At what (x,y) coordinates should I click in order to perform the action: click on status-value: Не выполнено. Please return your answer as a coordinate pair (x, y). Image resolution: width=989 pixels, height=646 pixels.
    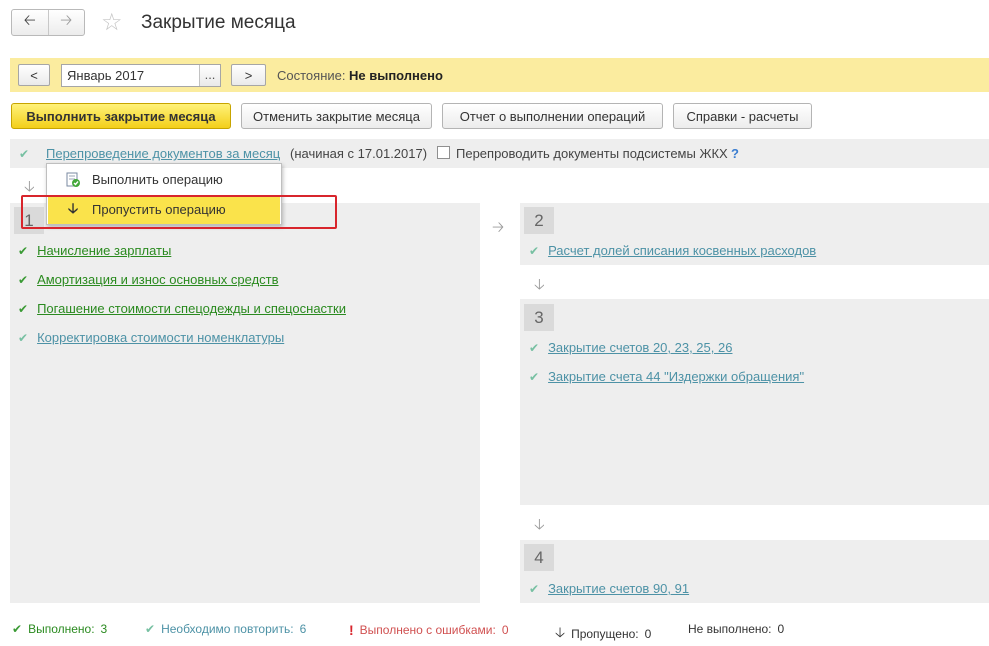
    Looking at the image, I should click on (396, 75).